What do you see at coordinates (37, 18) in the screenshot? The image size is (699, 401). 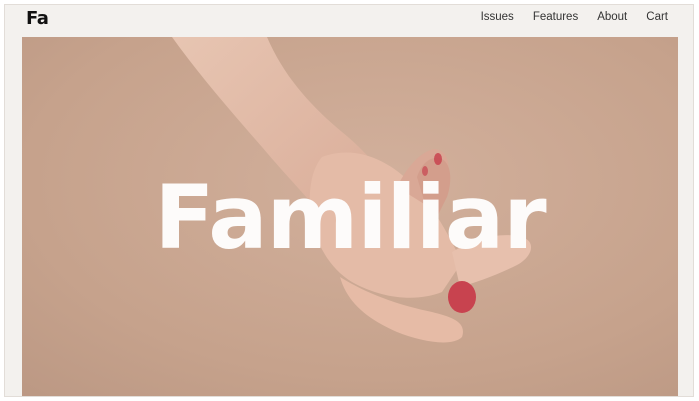 I see `site-logo: Fa` at bounding box center [37, 18].